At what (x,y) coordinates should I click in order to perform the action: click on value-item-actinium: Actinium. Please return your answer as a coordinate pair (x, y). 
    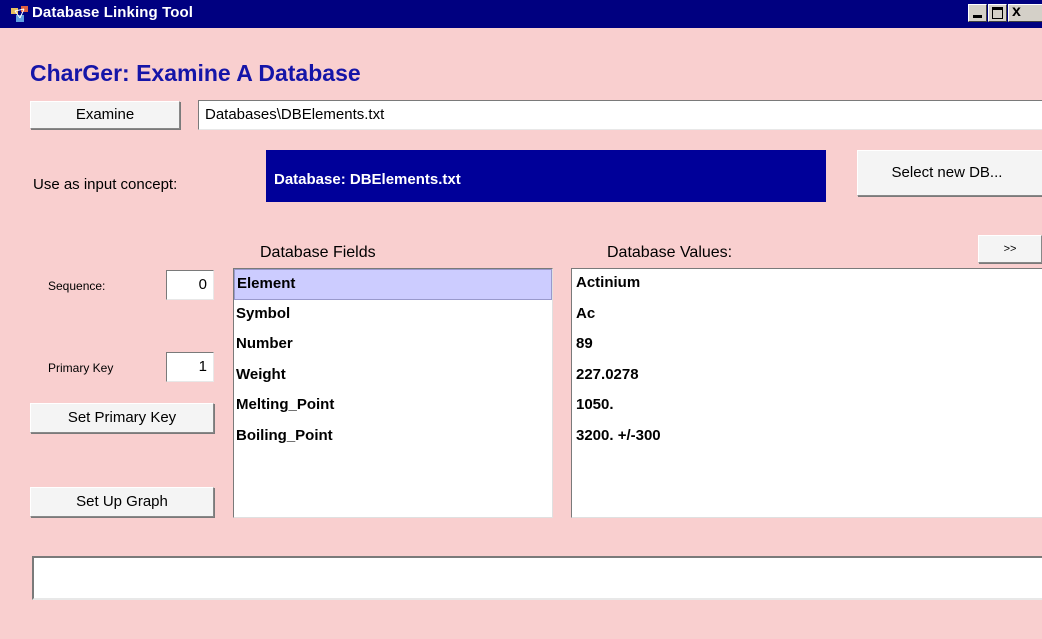
    Looking at the image, I should click on (807, 284).